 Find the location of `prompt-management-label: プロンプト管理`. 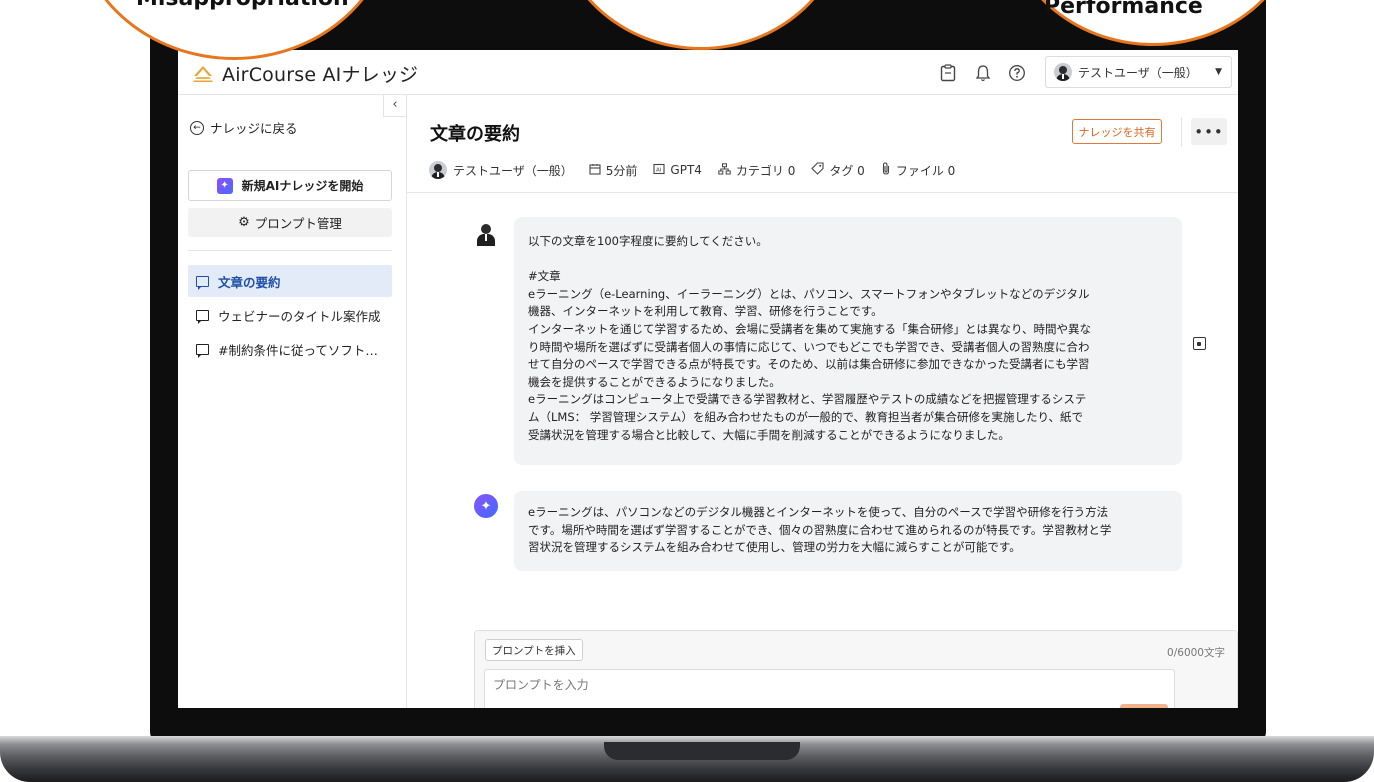

prompt-management-label: プロンプト管理 is located at coordinates (298, 223).